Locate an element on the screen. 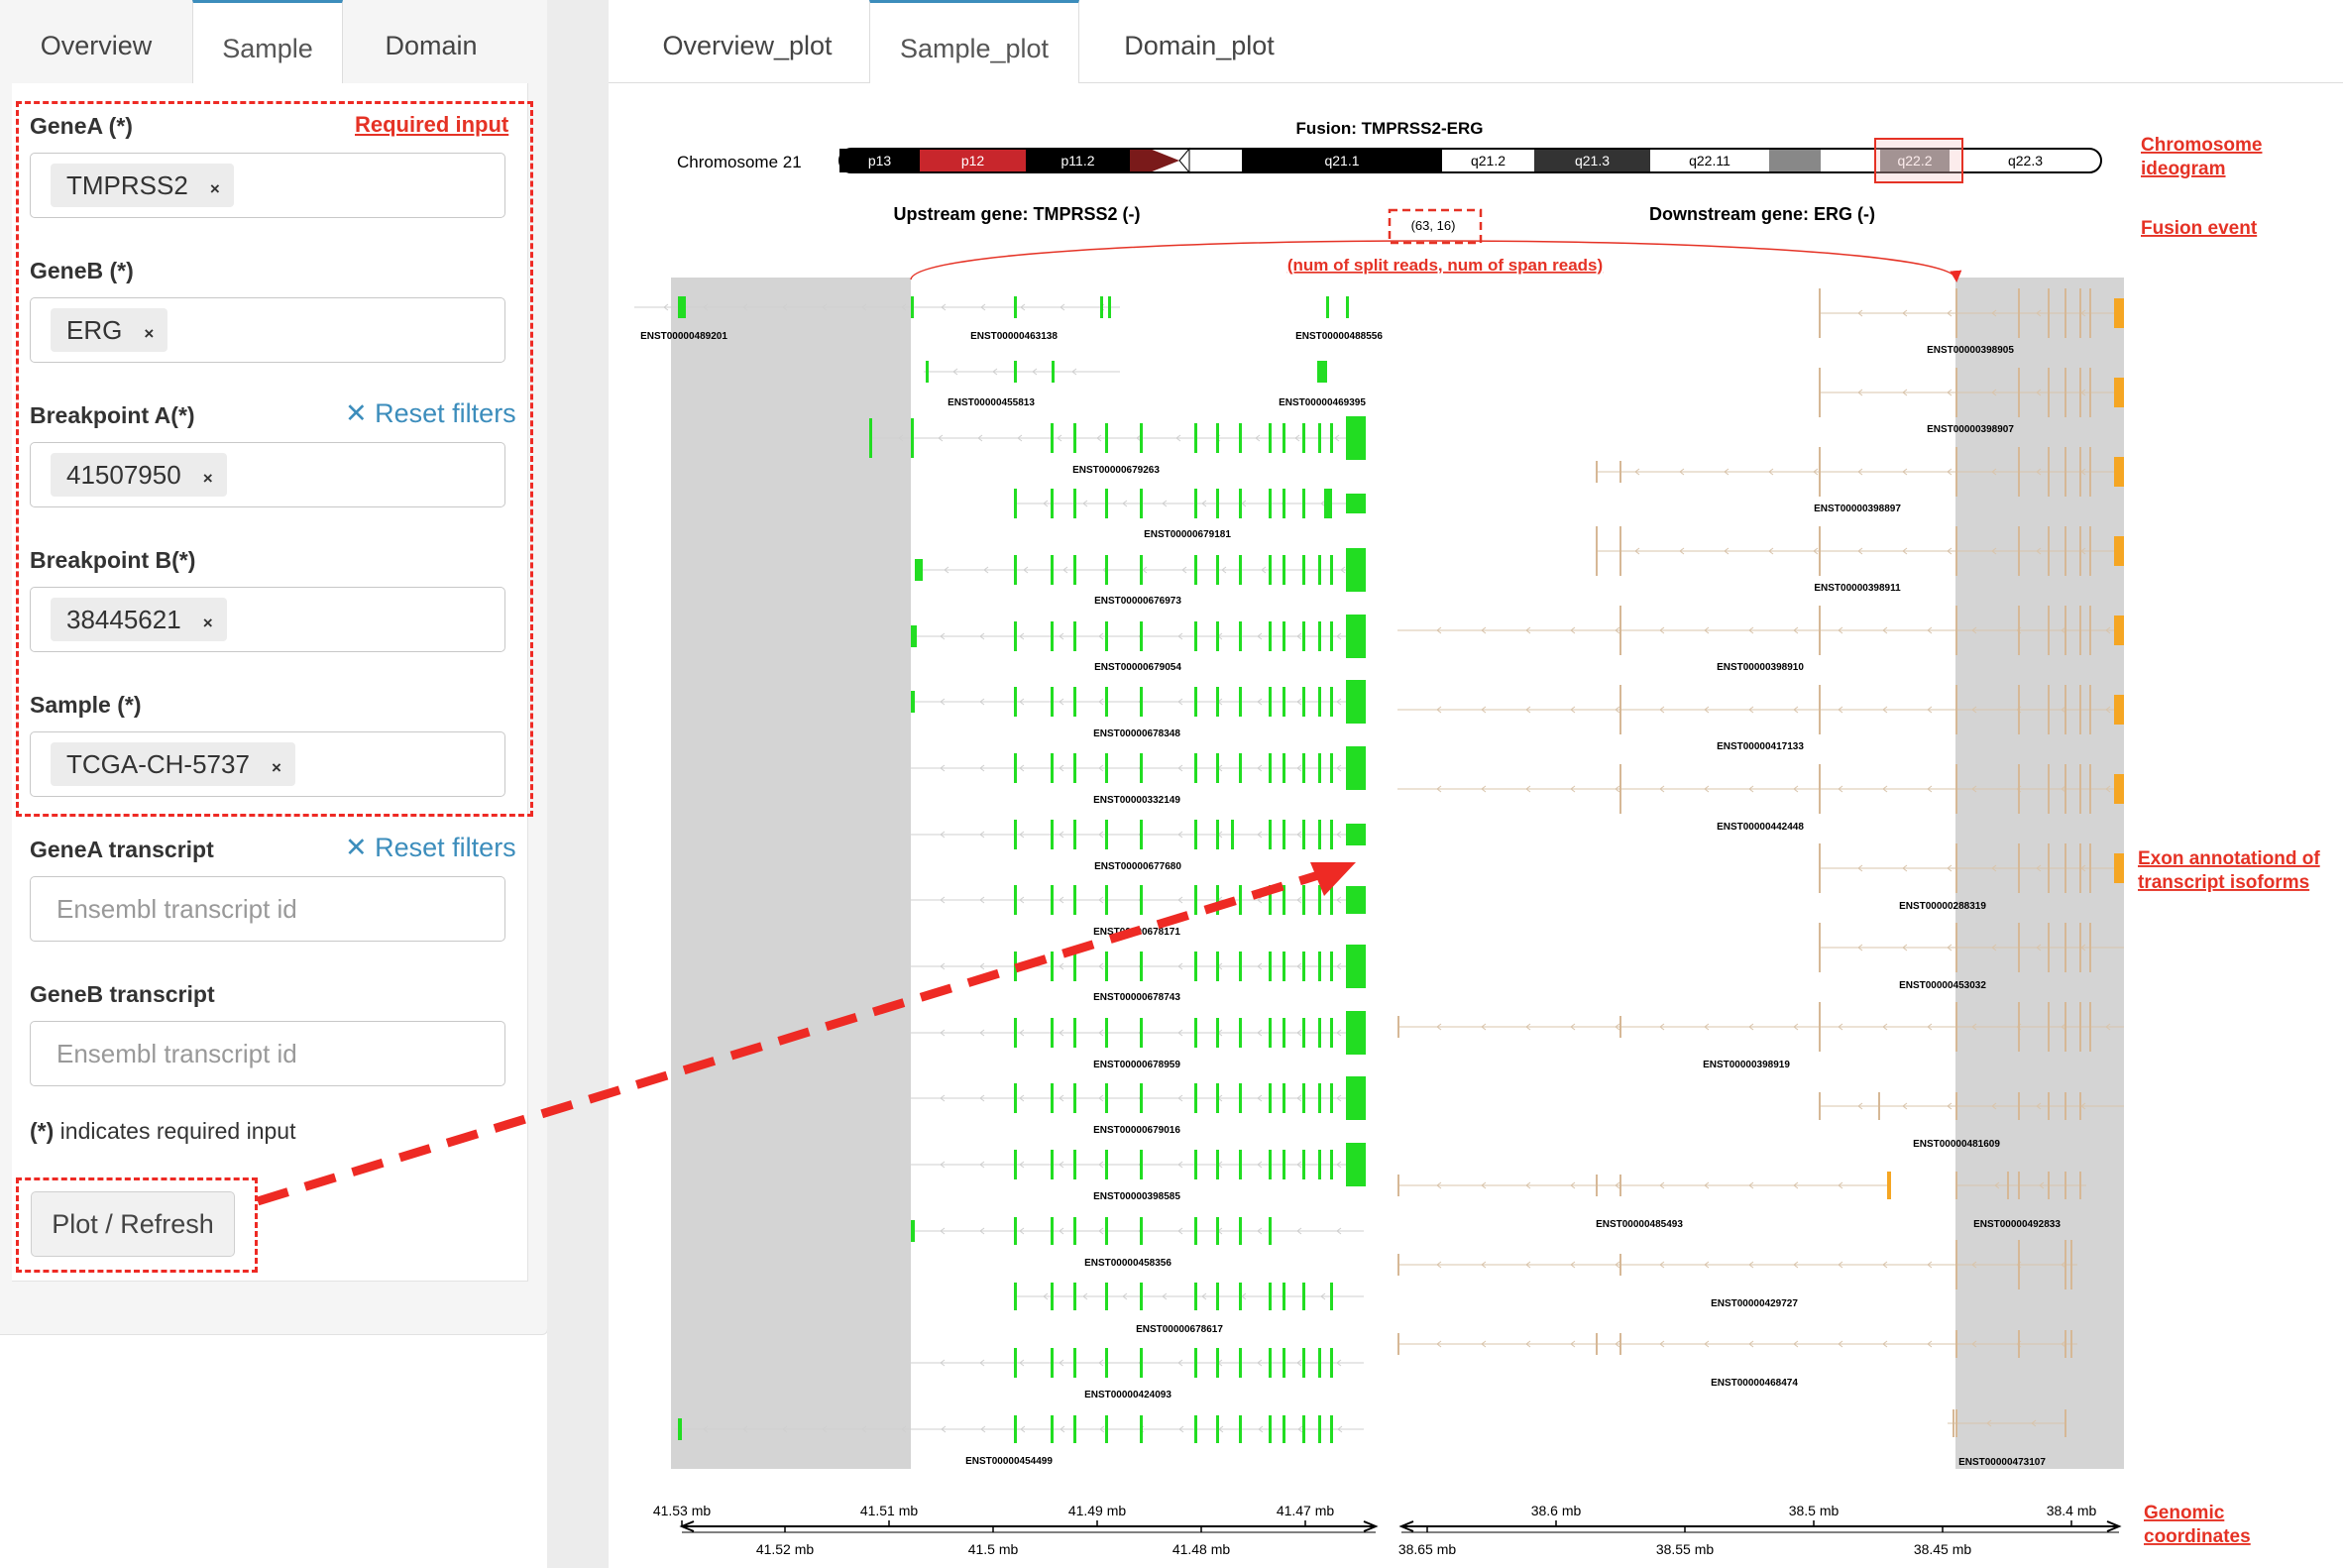 Image resolution: width=2343 pixels, height=1568 pixels. transcript-id: ENST00000398911 is located at coordinates (1858, 588).